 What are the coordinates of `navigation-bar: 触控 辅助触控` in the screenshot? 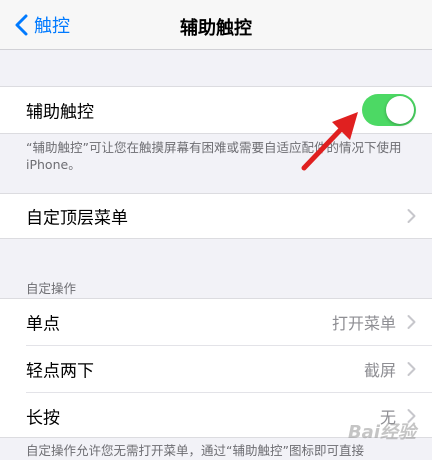 It's located at (216, 25).